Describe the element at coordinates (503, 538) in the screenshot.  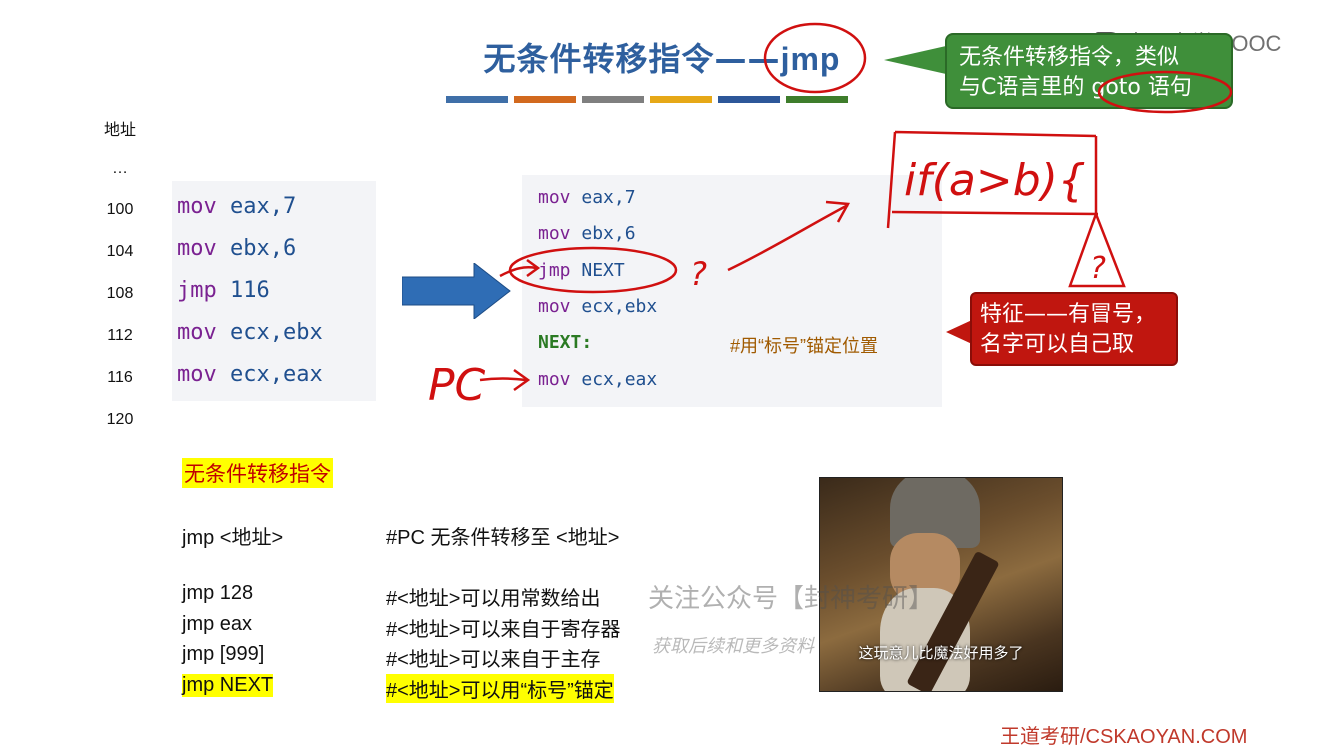
I see `syntax-comment: #PC 无条件转移至 <地址>` at that location.